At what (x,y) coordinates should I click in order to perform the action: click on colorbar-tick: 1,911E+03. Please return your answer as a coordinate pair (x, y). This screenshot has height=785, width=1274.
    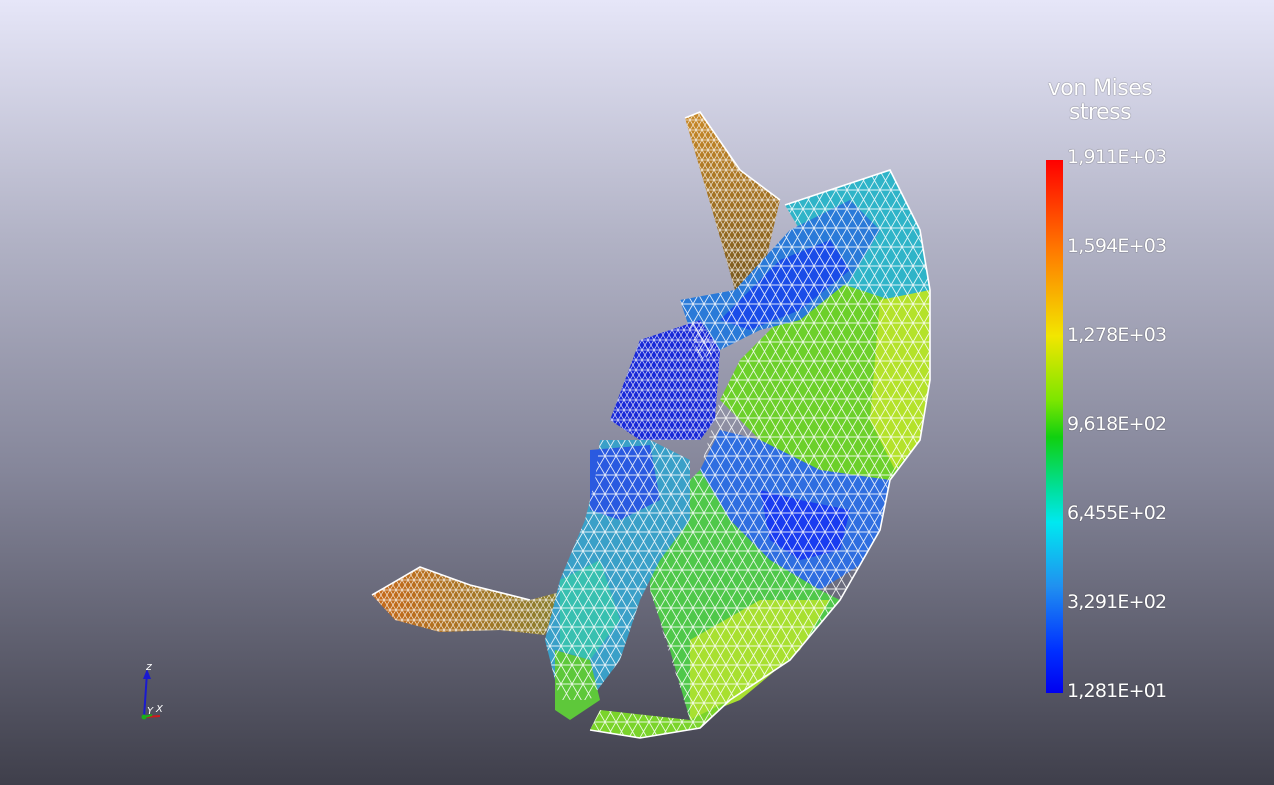
    Looking at the image, I should click on (1117, 157).